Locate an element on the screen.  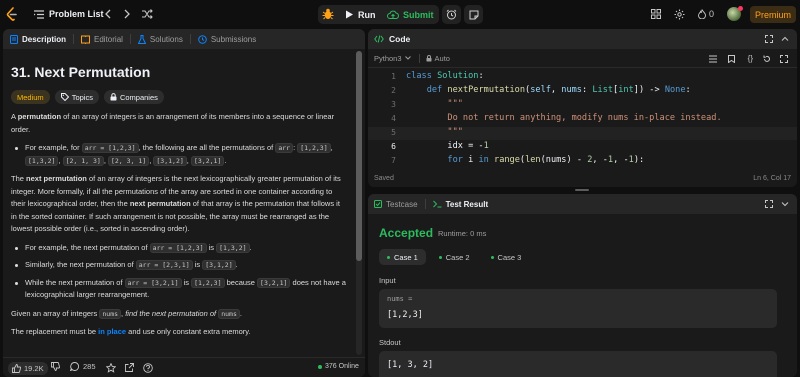
text: because is located at coordinates (241, 282).